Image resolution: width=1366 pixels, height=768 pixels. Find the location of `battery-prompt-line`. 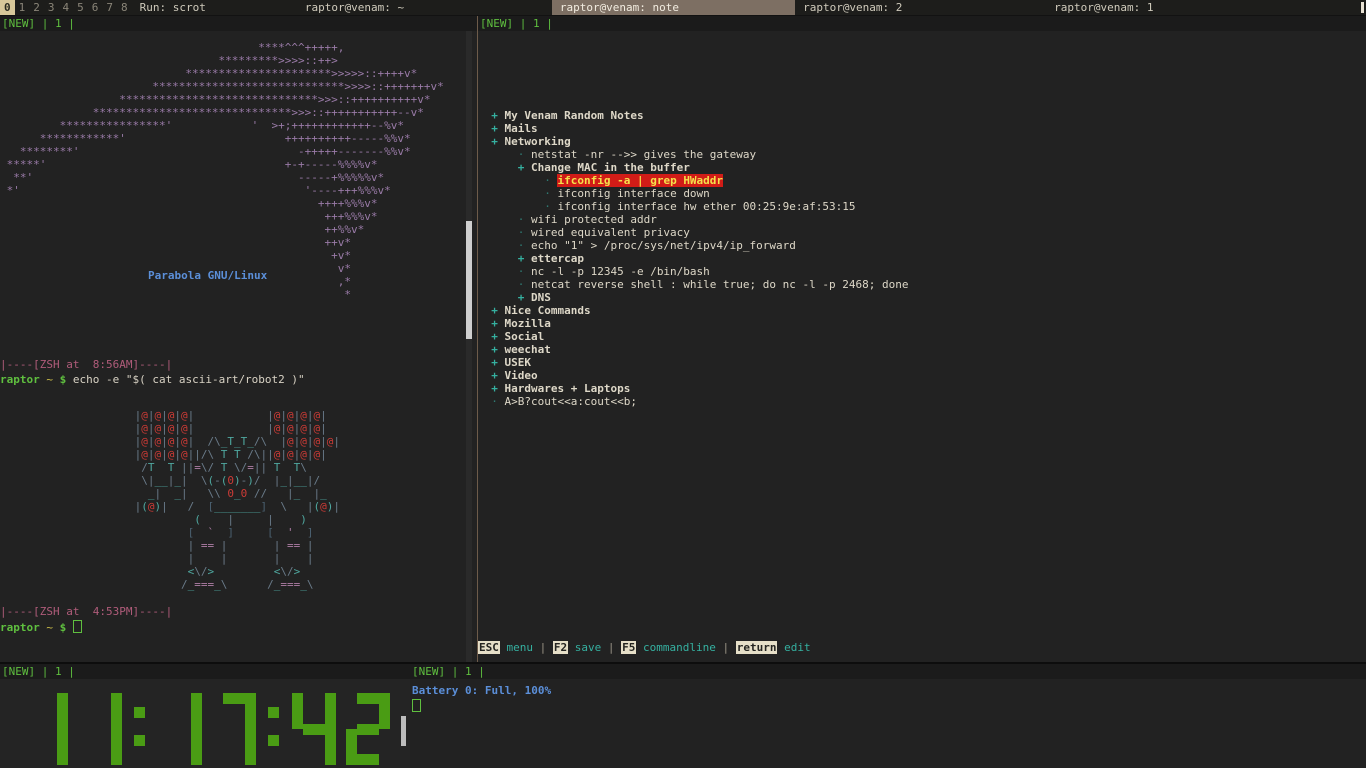

battery-prompt-line is located at coordinates (888, 706).